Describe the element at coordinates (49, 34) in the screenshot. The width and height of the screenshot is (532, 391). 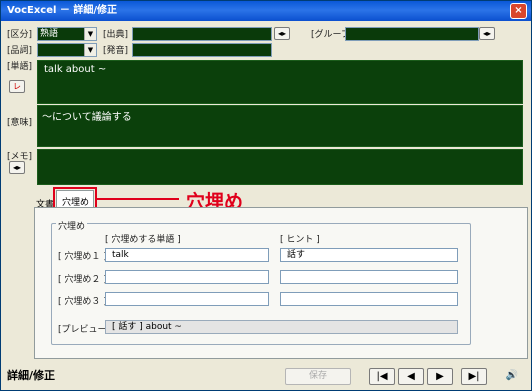
I see `category-value: 熟語` at that location.